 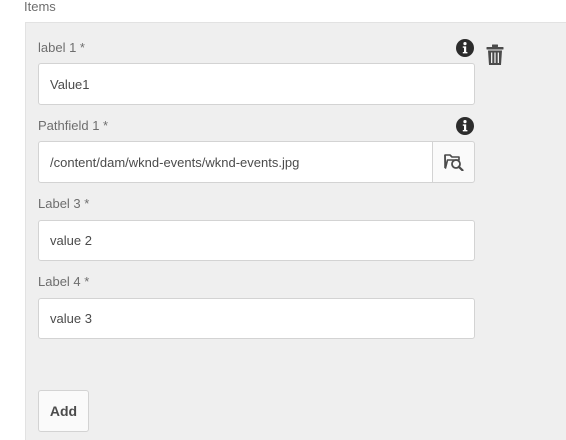 I want to click on browse-button, so click(x=453, y=162).